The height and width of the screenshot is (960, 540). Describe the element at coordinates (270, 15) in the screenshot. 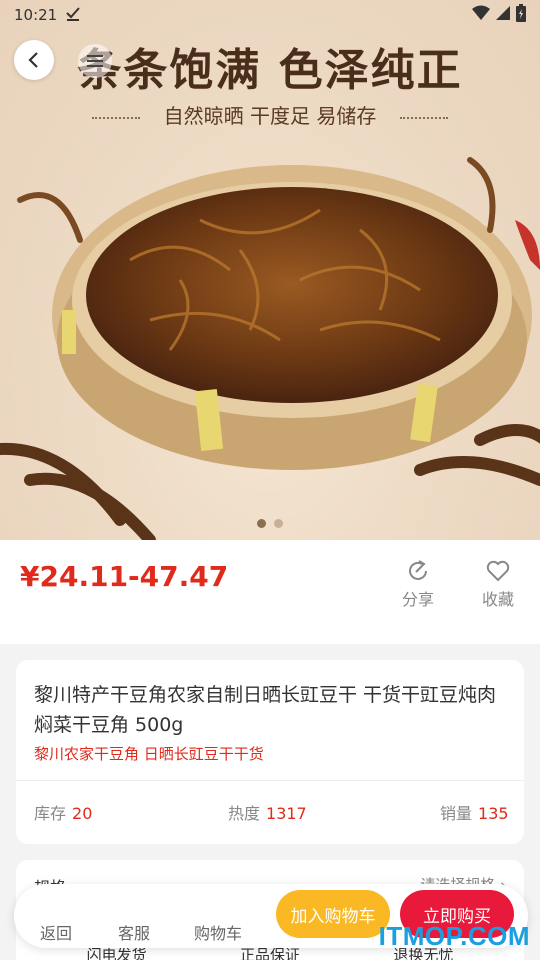

I see `status-bar: 10:21` at that location.